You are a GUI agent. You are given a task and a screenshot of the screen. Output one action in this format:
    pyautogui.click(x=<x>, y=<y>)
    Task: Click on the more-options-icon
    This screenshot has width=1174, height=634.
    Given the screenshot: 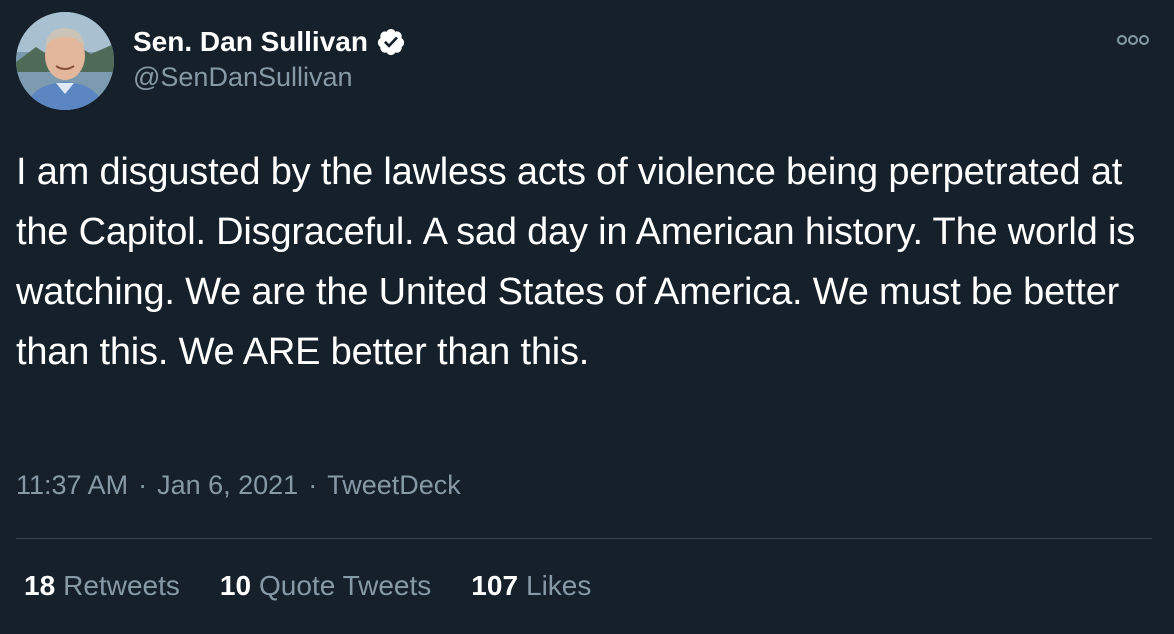 What is the action you would take?
    pyautogui.click(x=1133, y=40)
    